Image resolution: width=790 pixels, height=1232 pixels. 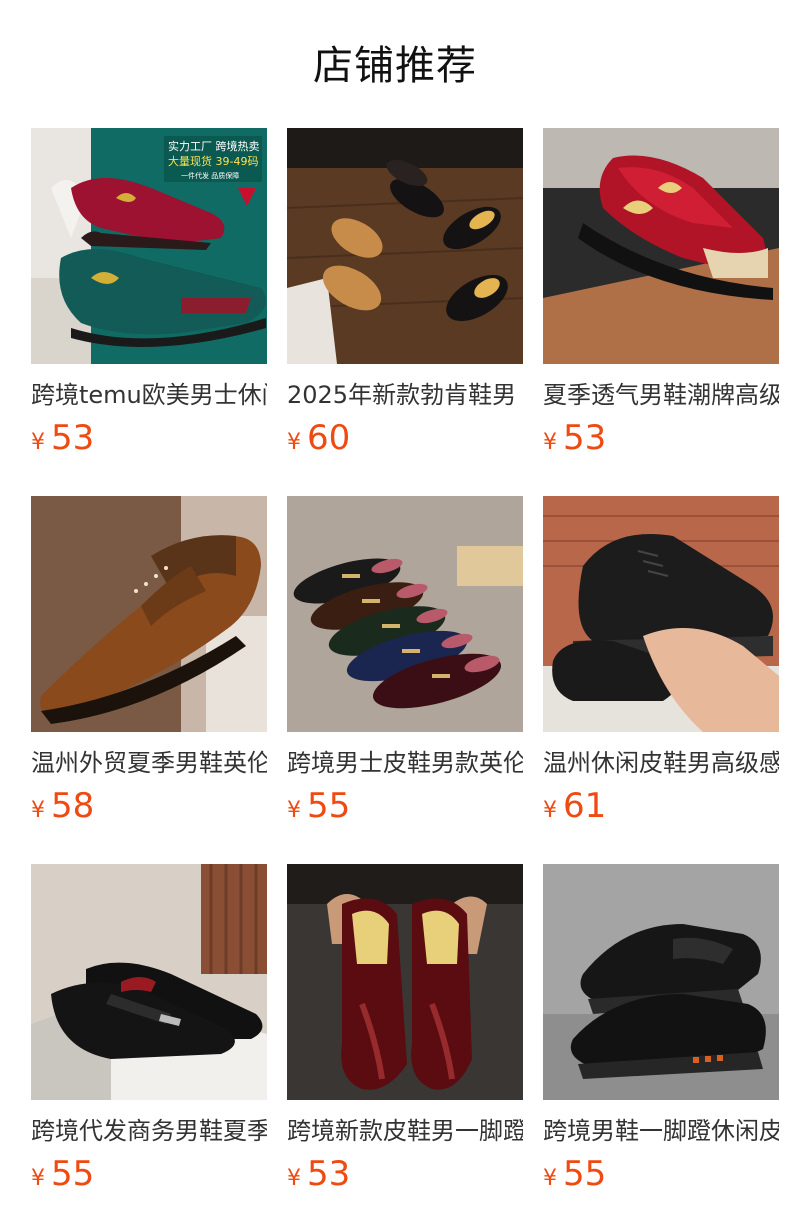 I want to click on product-image: 实力工厂 跨境热卖 大量现货 39-49码 一件代发 品质保障, so click(x=149, y=246).